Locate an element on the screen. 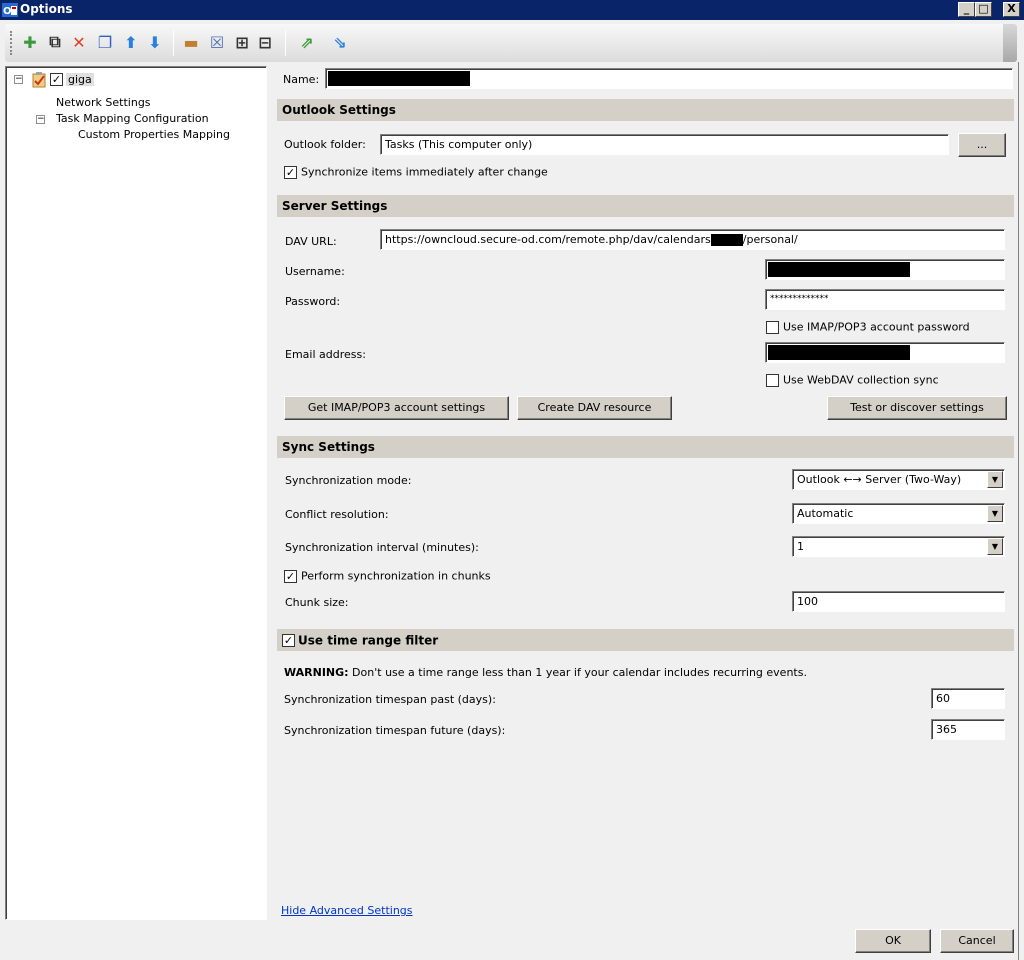 The height and width of the screenshot is (960, 1024). password-label: Password: is located at coordinates (313, 301).